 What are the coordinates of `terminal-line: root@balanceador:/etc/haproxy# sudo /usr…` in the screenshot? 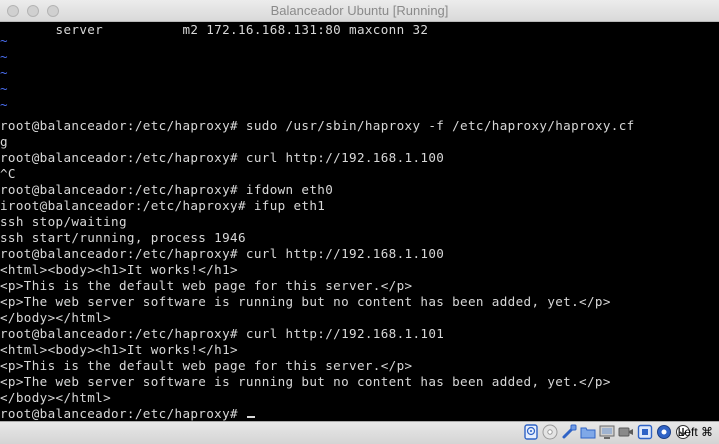 It's located at (317, 125).